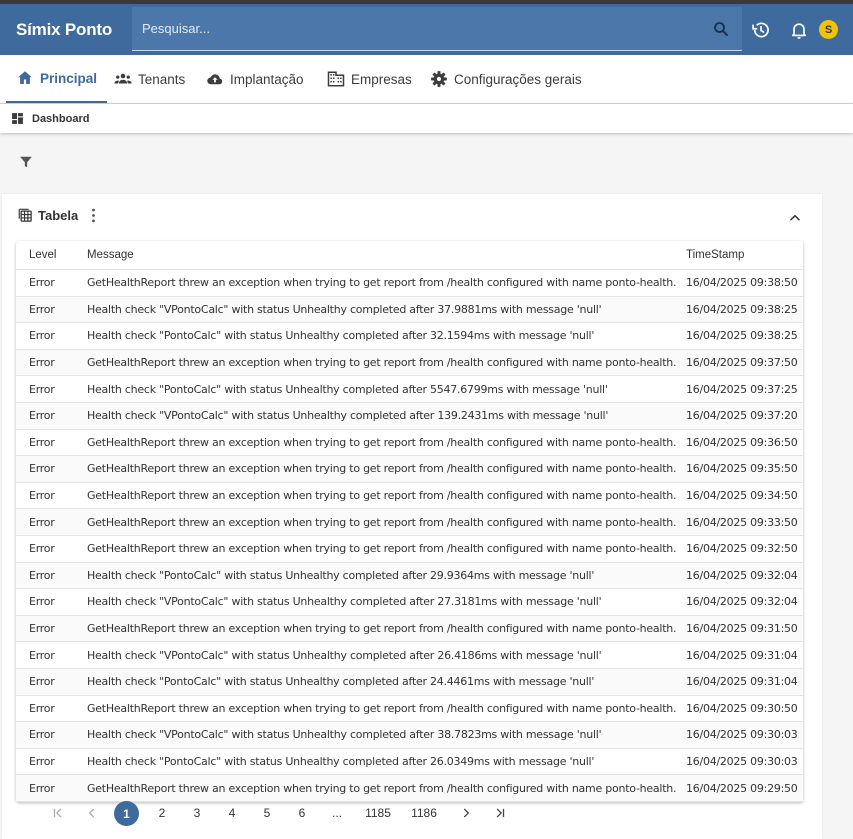 The image size is (853, 839). I want to click on previous-page-button, so click(92, 813).